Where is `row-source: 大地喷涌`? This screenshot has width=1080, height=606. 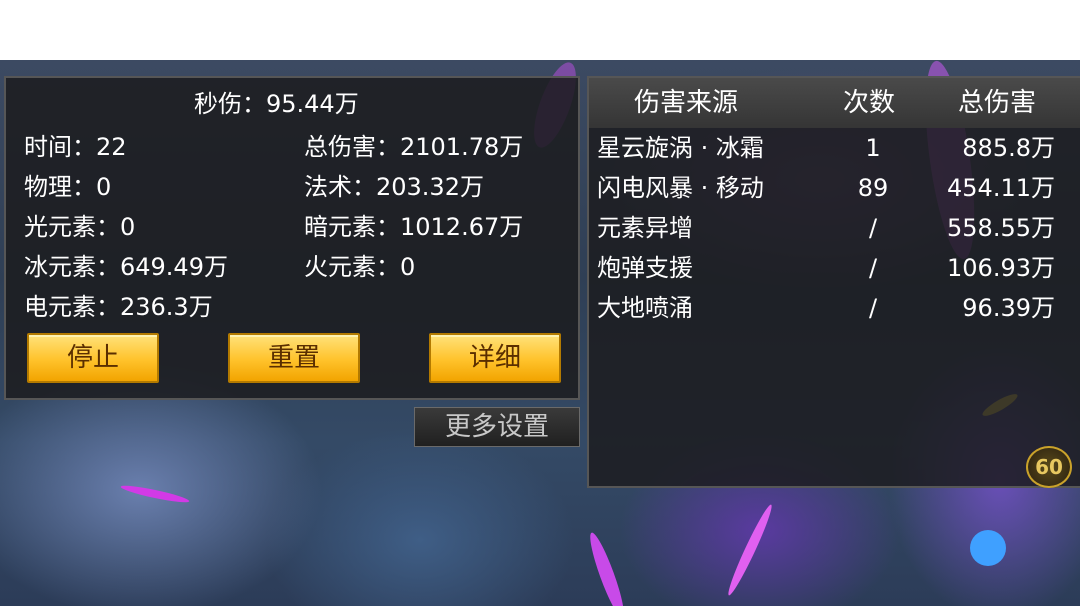 row-source: 大地喷涌 is located at coordinates (645, 308).